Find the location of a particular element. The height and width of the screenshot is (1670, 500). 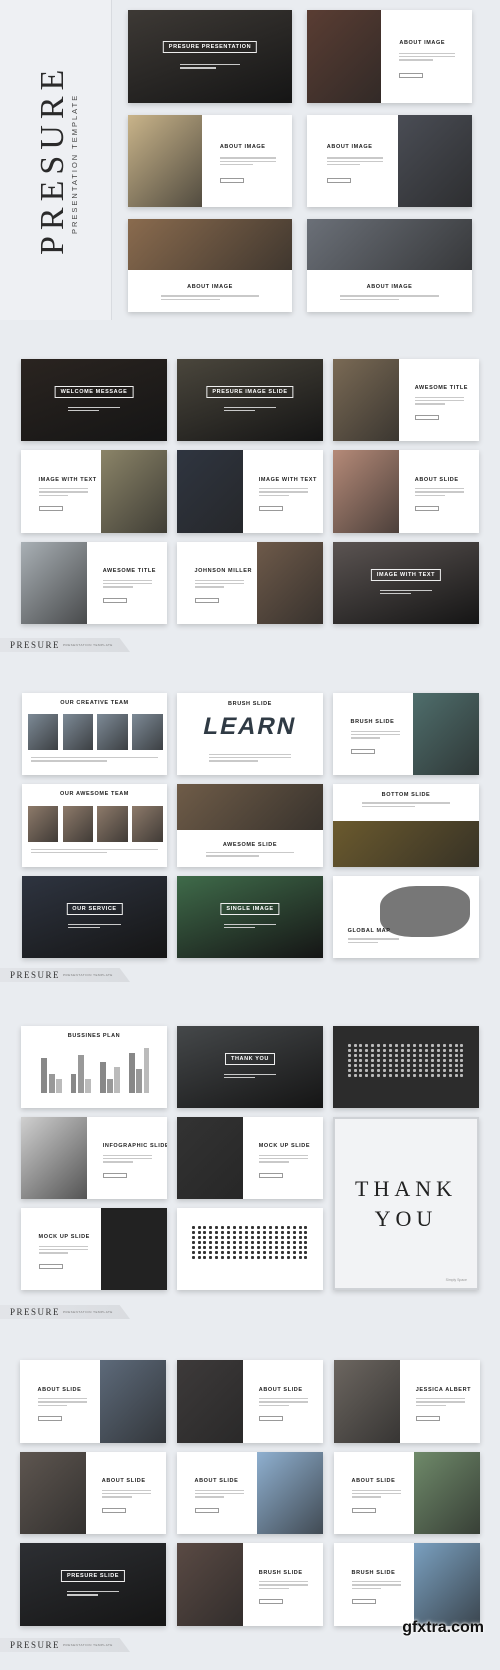

slide-infographic-slide: INFOGRAPHIC SLIDE is located at coordinates (94, 1158).